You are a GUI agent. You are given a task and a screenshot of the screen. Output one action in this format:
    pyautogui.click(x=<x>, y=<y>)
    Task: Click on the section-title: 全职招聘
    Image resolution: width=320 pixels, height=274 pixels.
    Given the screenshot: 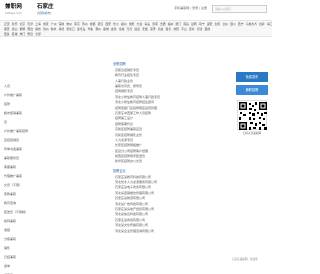 What is the action you would take?
    pyautogui.click(x=174, y=64)
    